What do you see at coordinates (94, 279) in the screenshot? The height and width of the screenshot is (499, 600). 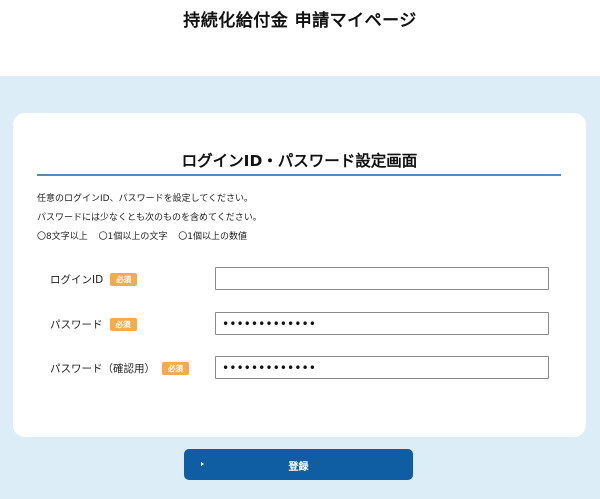 I see `login-id-label: ログインID 必須` at bounding box center [94, 279].